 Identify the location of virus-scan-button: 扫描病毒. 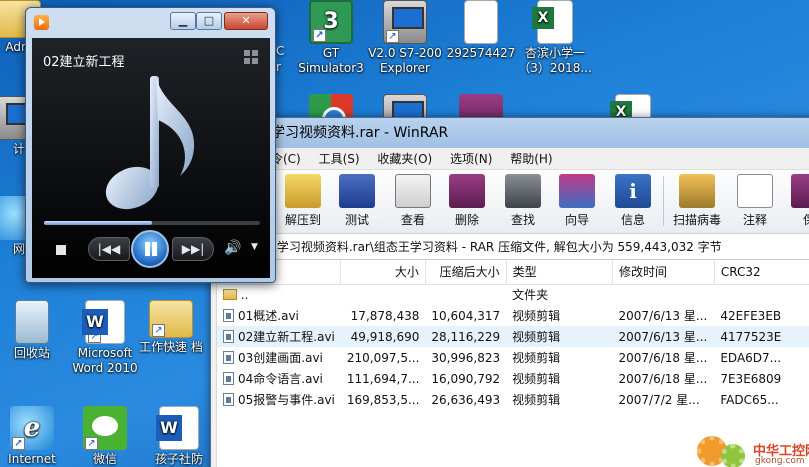
(697, 201).